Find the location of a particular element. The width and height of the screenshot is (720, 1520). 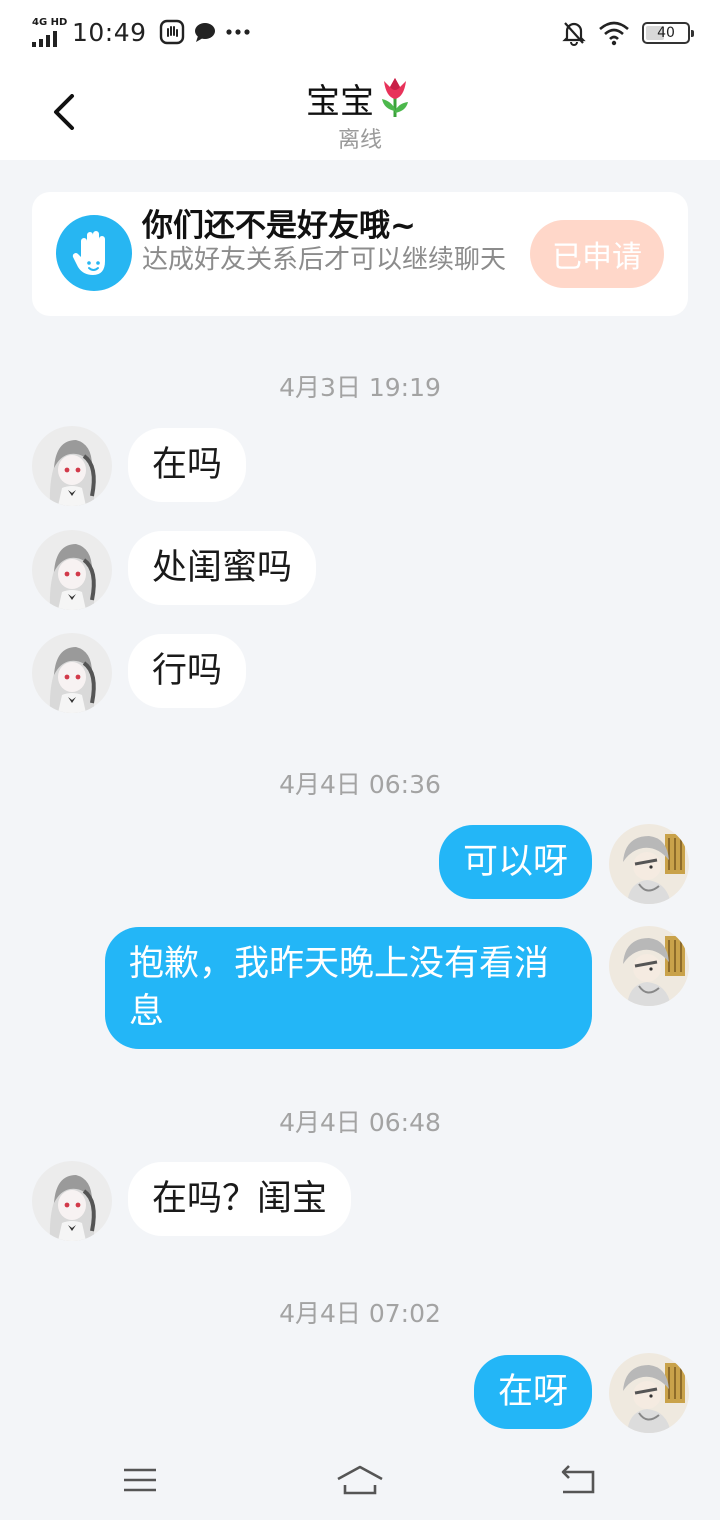

message-bubble-outgoing: 可以呀 is located at coordinates (515, 862).